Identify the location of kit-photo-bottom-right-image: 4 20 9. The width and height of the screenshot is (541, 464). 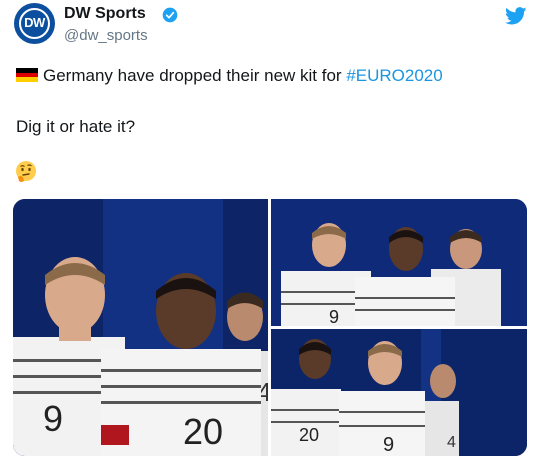
(399, 392).